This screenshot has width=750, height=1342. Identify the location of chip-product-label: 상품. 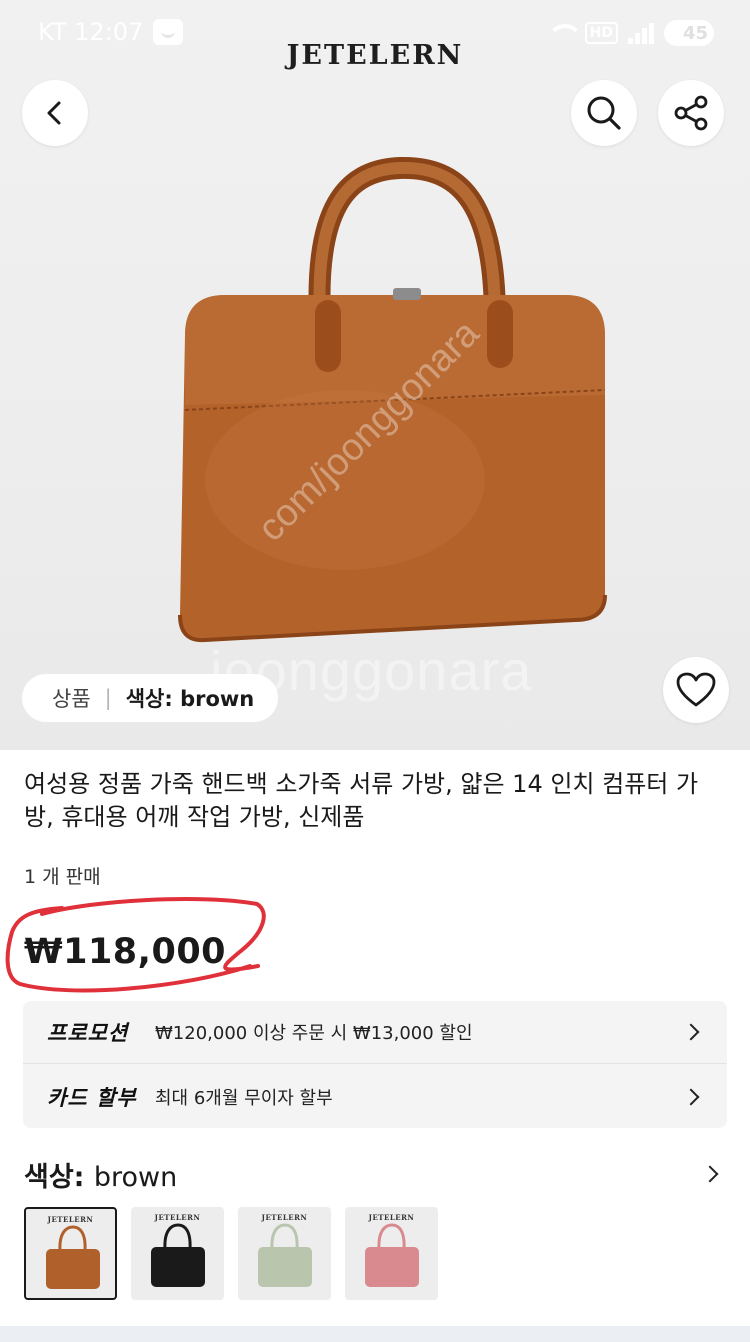
(71, 699).